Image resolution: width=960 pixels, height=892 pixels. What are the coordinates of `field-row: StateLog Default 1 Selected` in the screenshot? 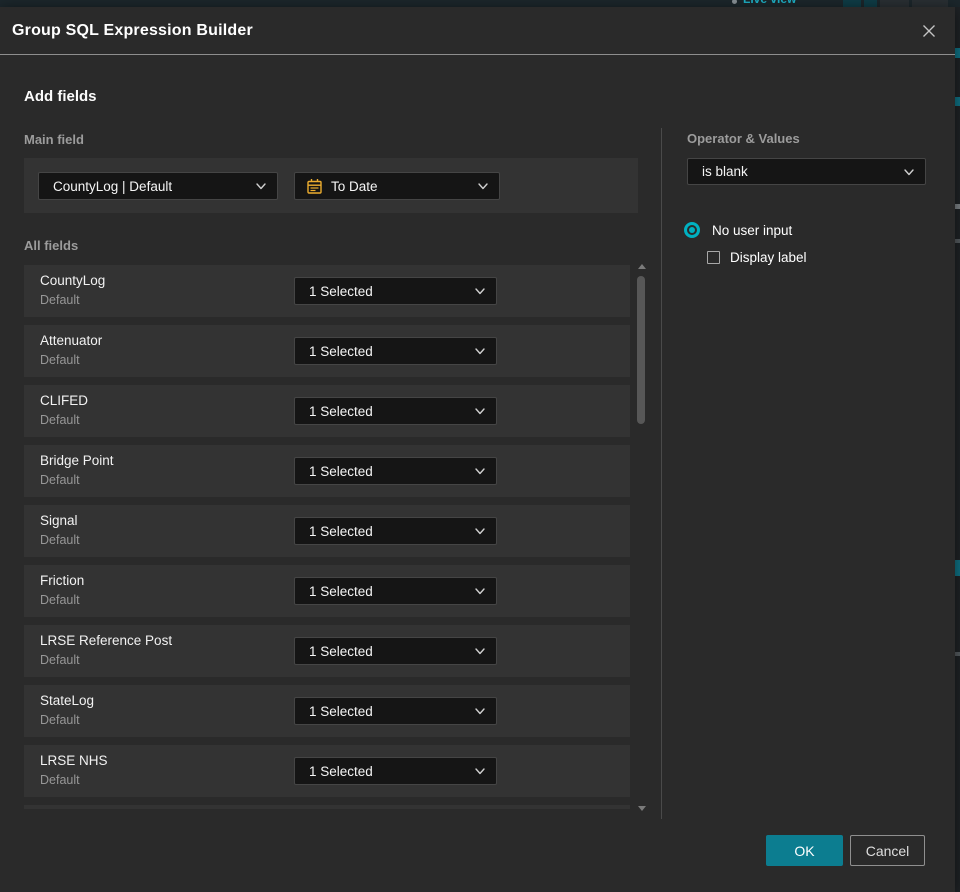 It's located at (327, 711).